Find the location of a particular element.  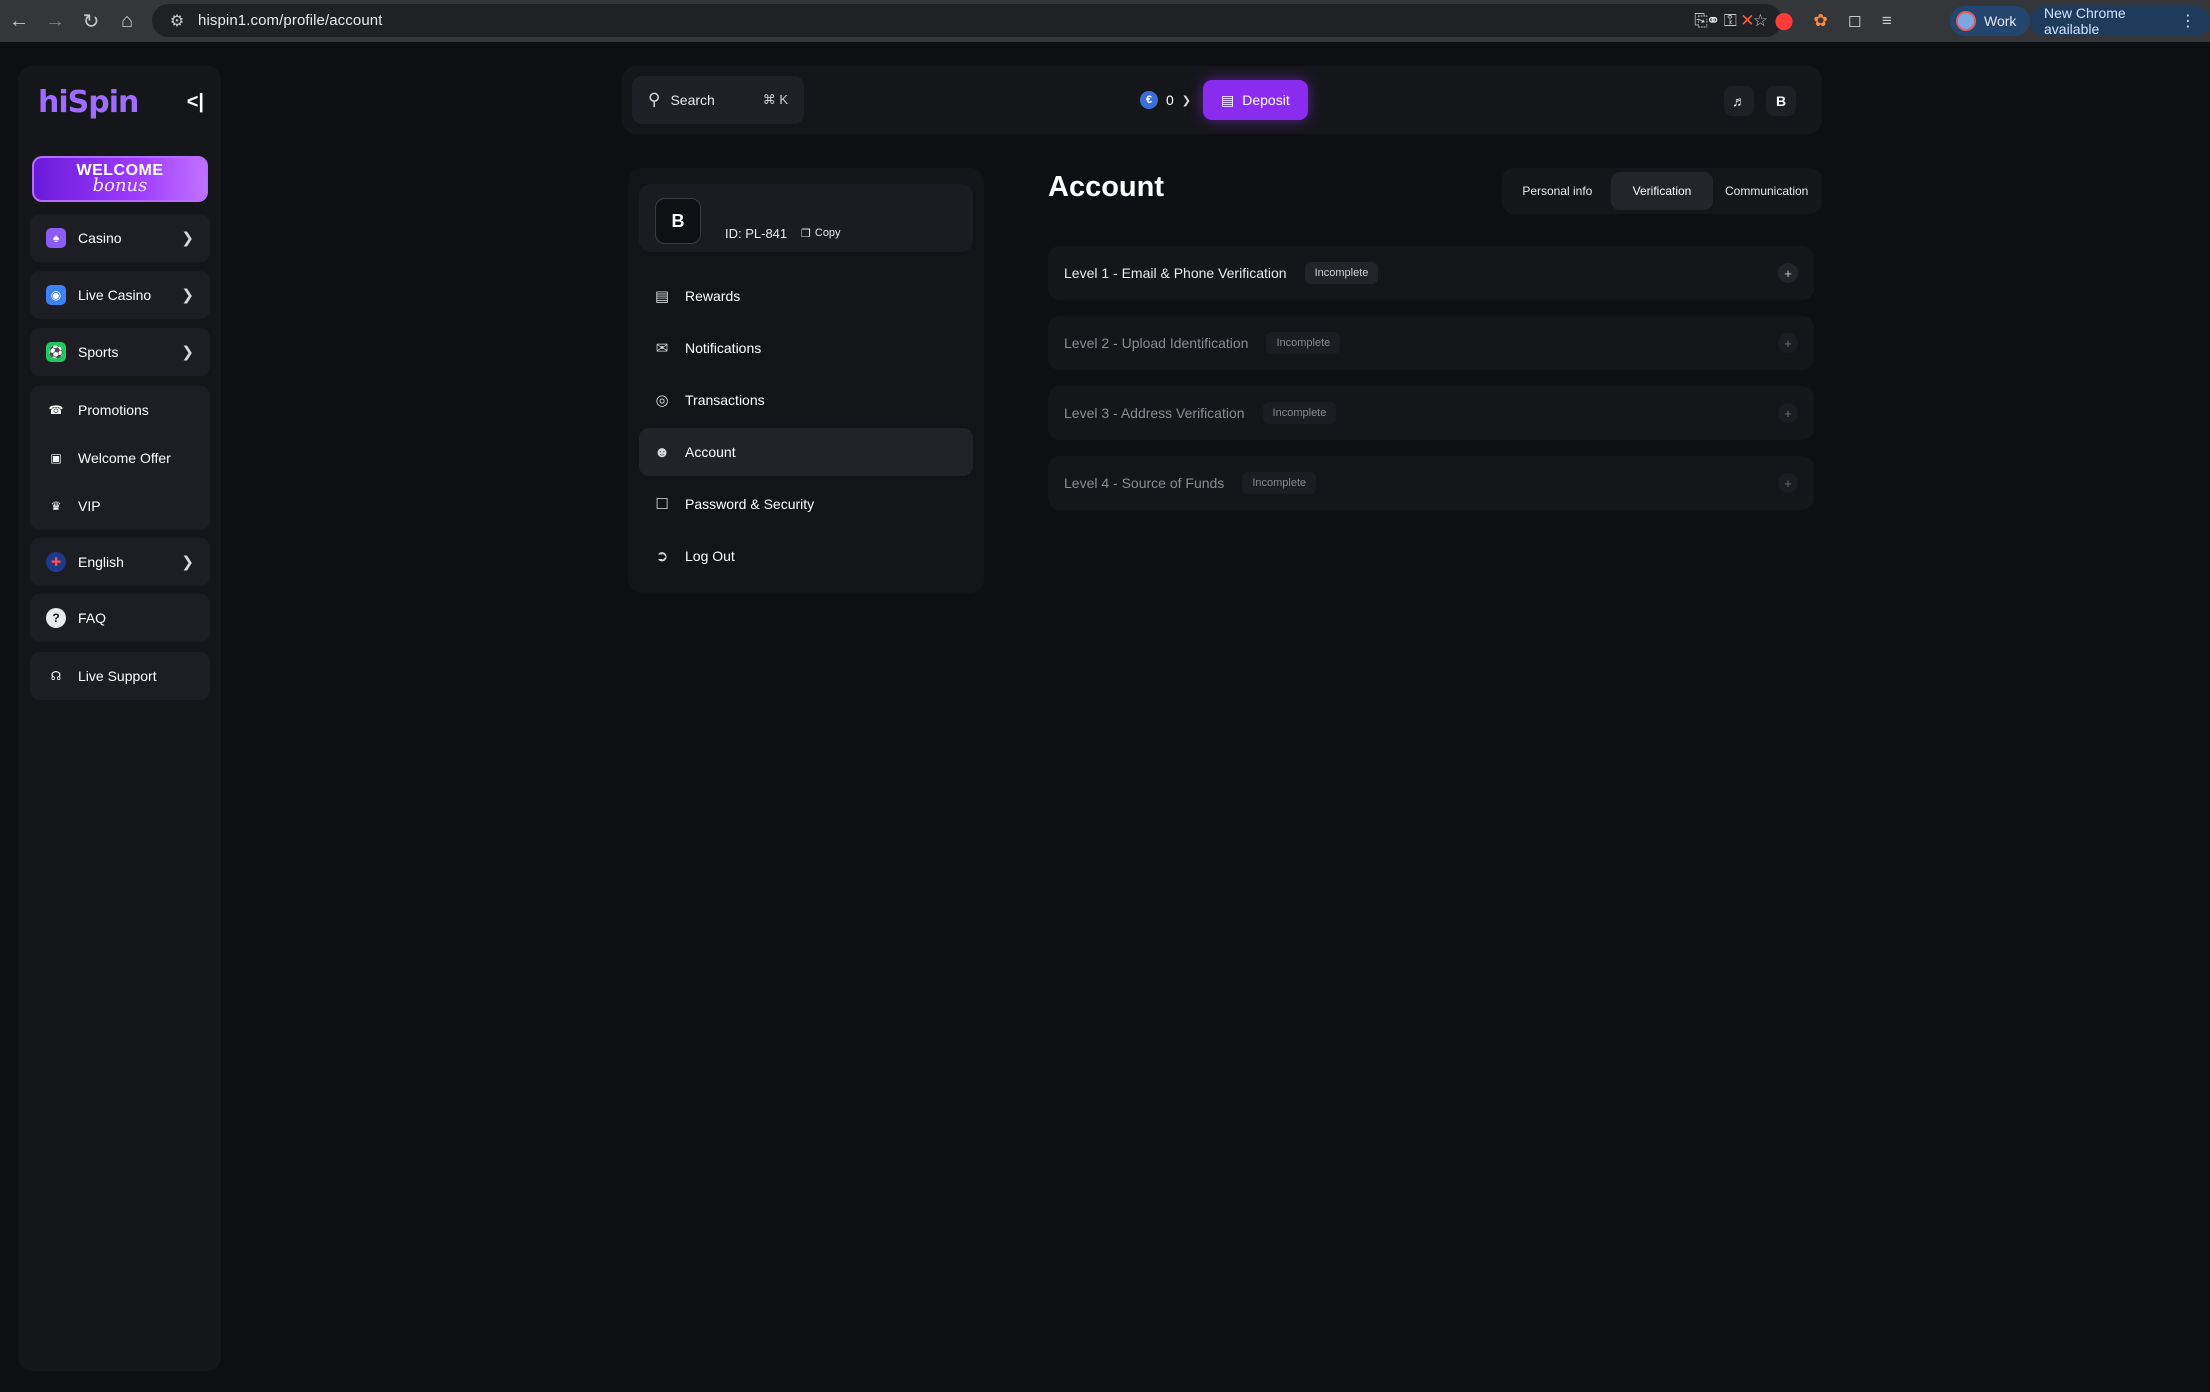

extension-fox-icon: ✿ is located at coordinates (1821, 21).